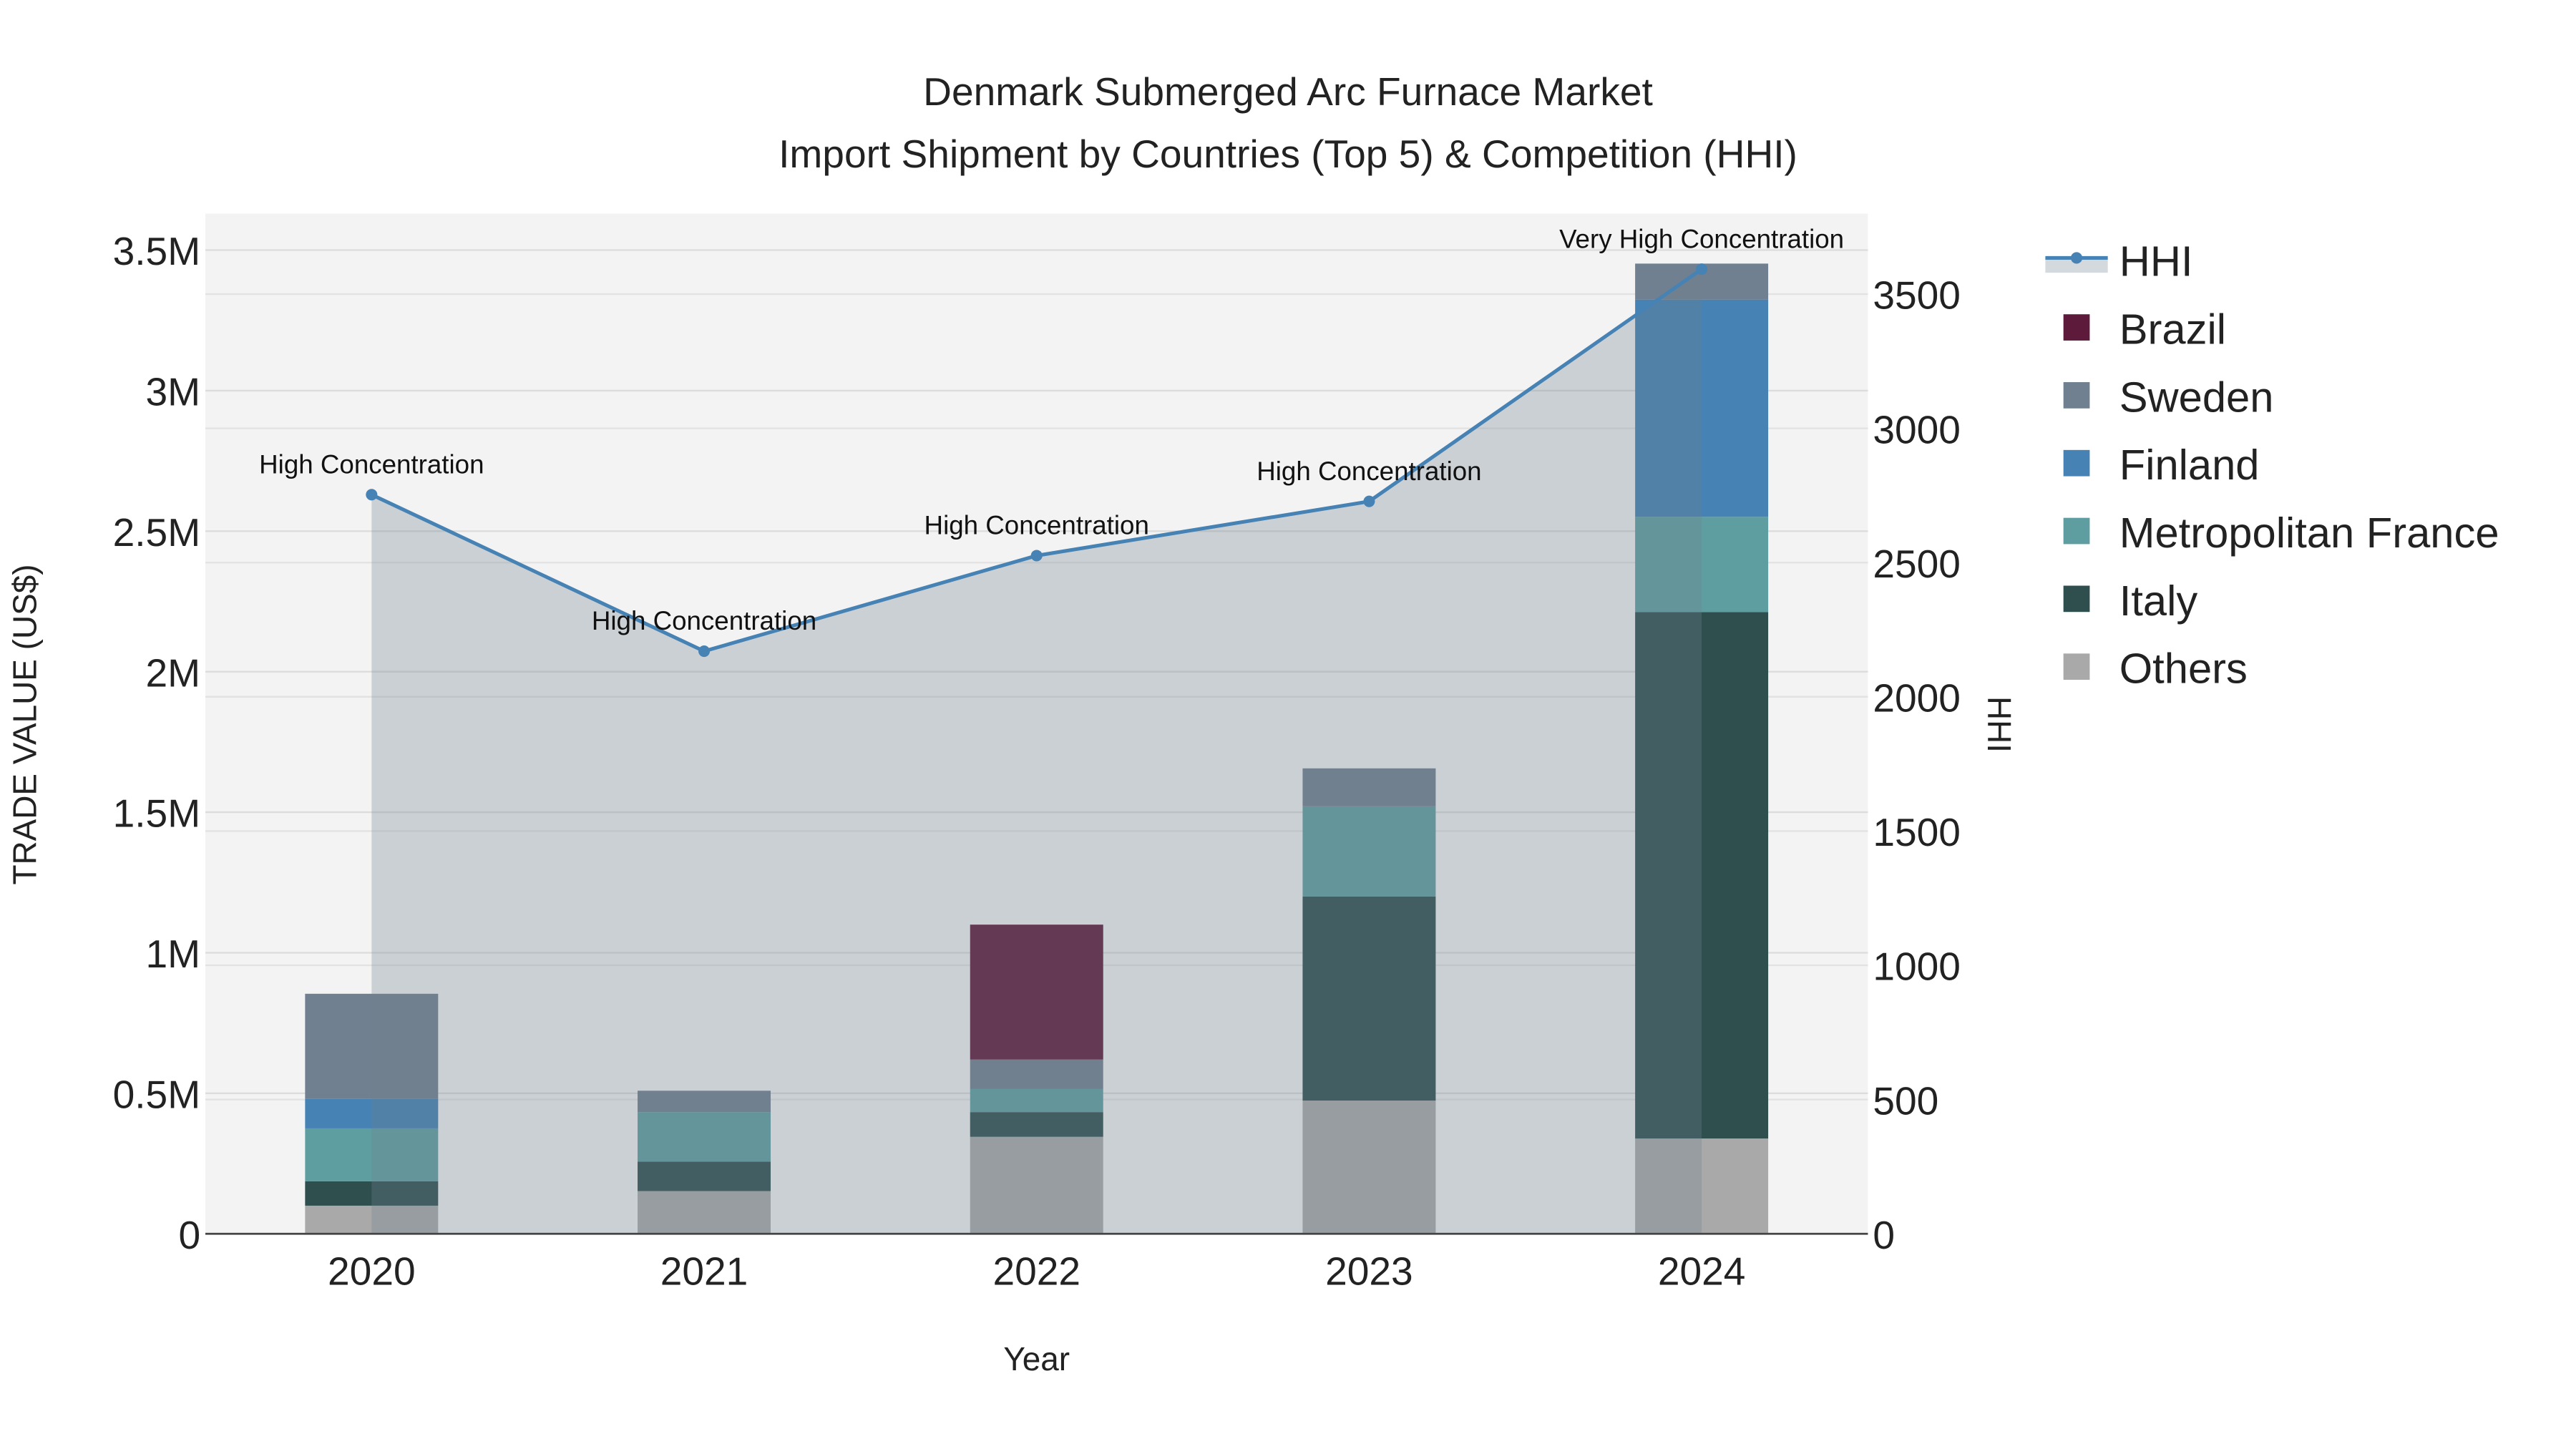 This screenshot has width=2576, height=1449. What do you see at coordinates (1917, 295) in the screenshot?
I see `y2-tick-label: 3500` at bounding box center [1917, 295].